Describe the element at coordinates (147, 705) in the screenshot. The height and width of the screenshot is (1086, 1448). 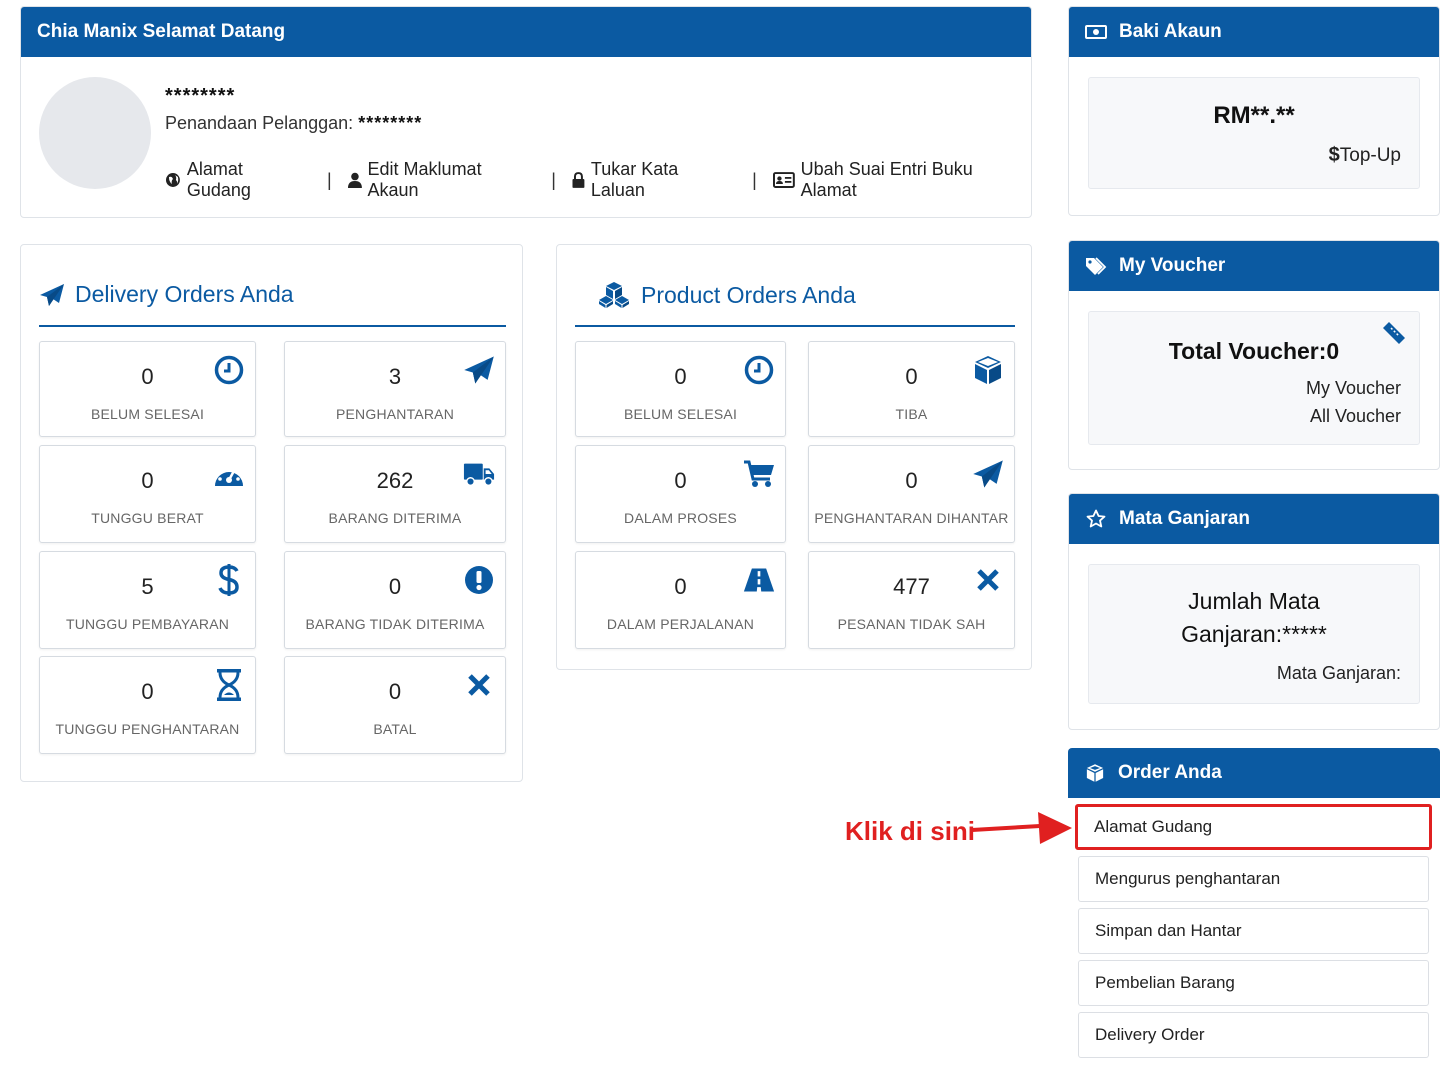
I see `tile-tunggu-penghantaran: 0 TUNGGU PENGHANTARAN` at that location.